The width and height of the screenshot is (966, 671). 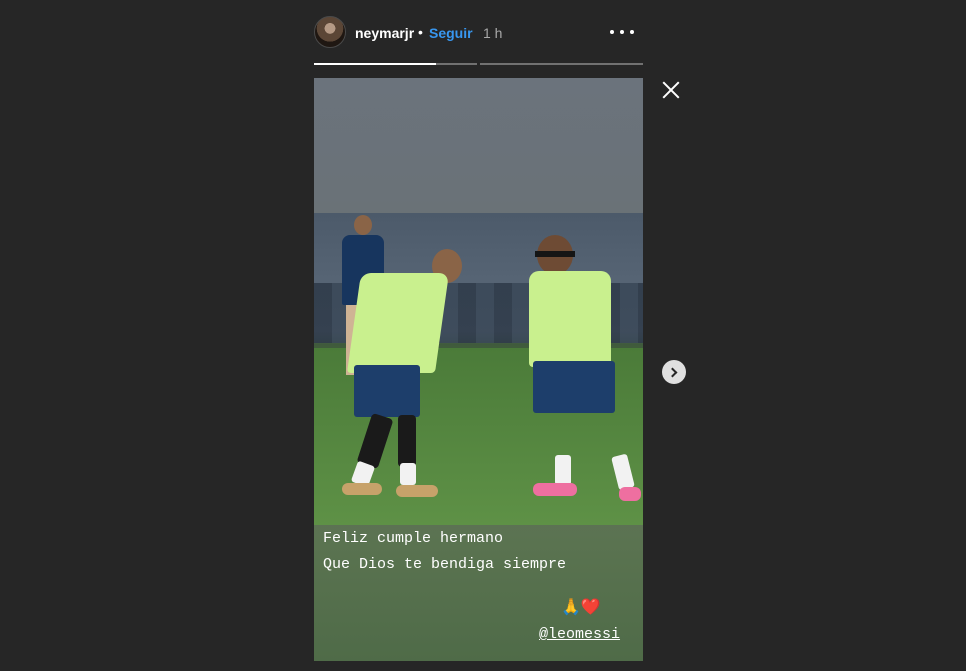 What do you see at coordinates (561, 64) in the screenshot?
I see `progress-segment-next` at bounding box center [561, 64].